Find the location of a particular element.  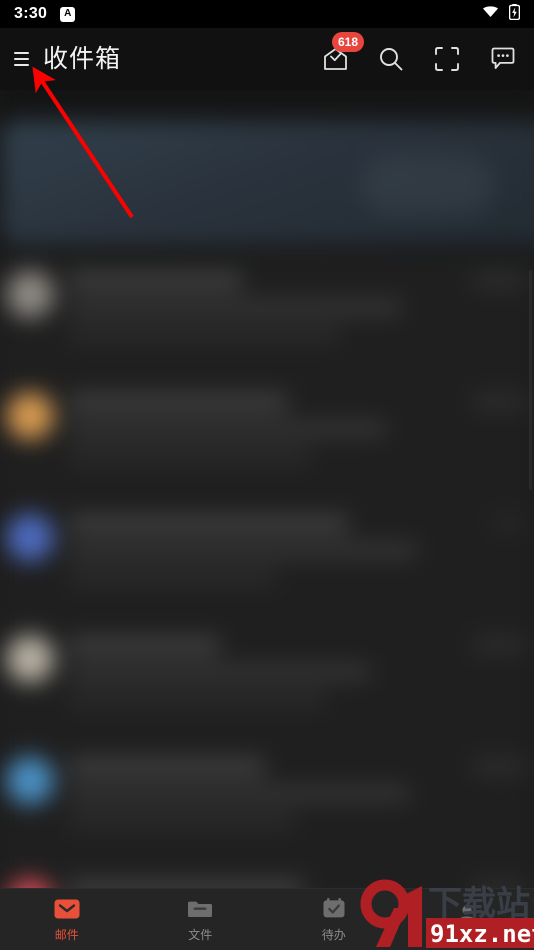

unread-badge: 618 is located at coordinates (348, 42).